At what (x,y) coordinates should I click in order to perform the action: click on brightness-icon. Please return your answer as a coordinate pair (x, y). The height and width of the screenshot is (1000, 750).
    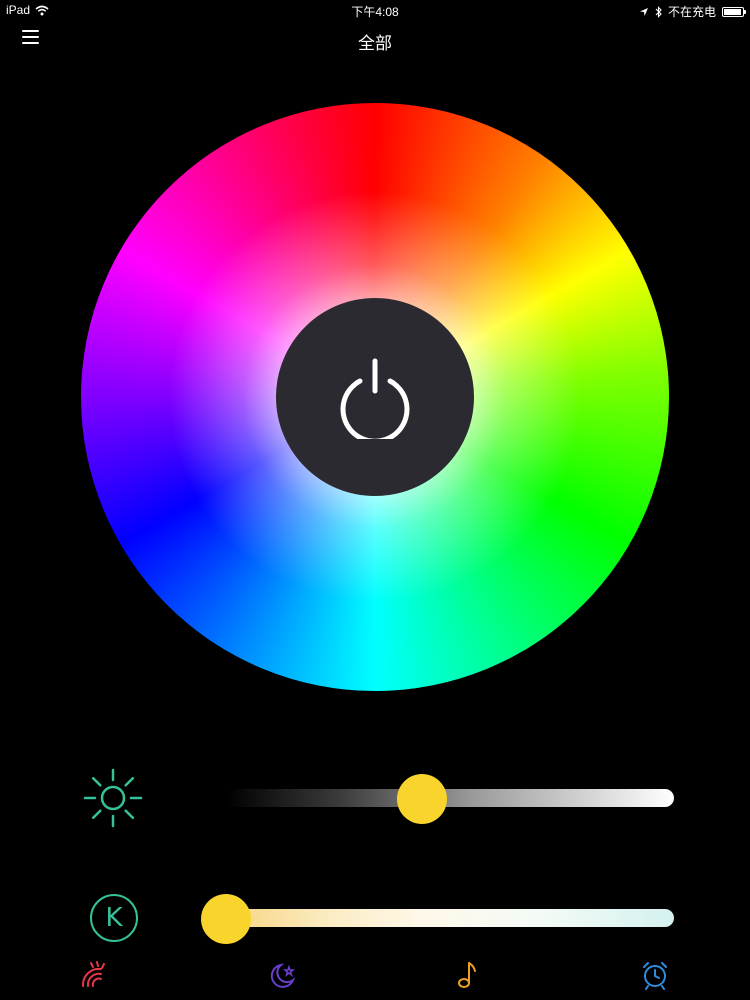
    Looking at the image, I should click on (113, 798).